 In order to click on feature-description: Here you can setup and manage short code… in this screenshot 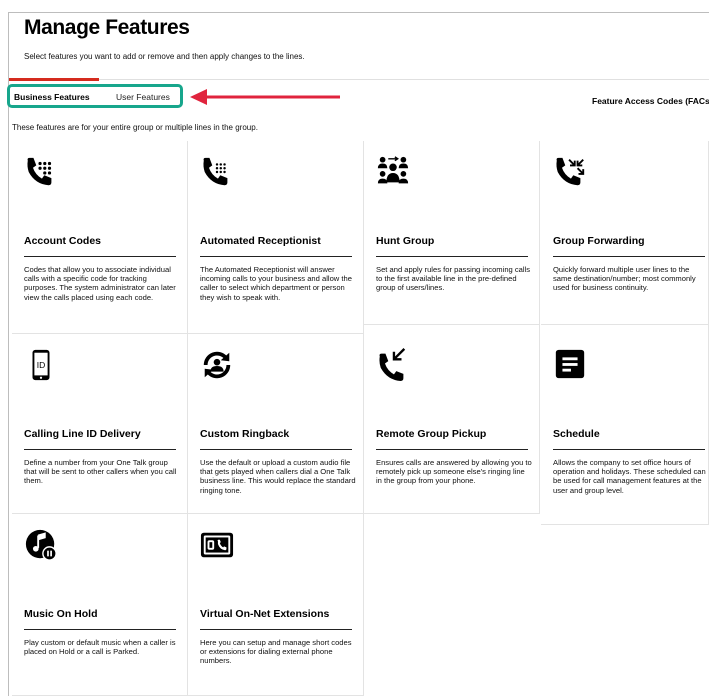, I will do `click(276, 652)`.